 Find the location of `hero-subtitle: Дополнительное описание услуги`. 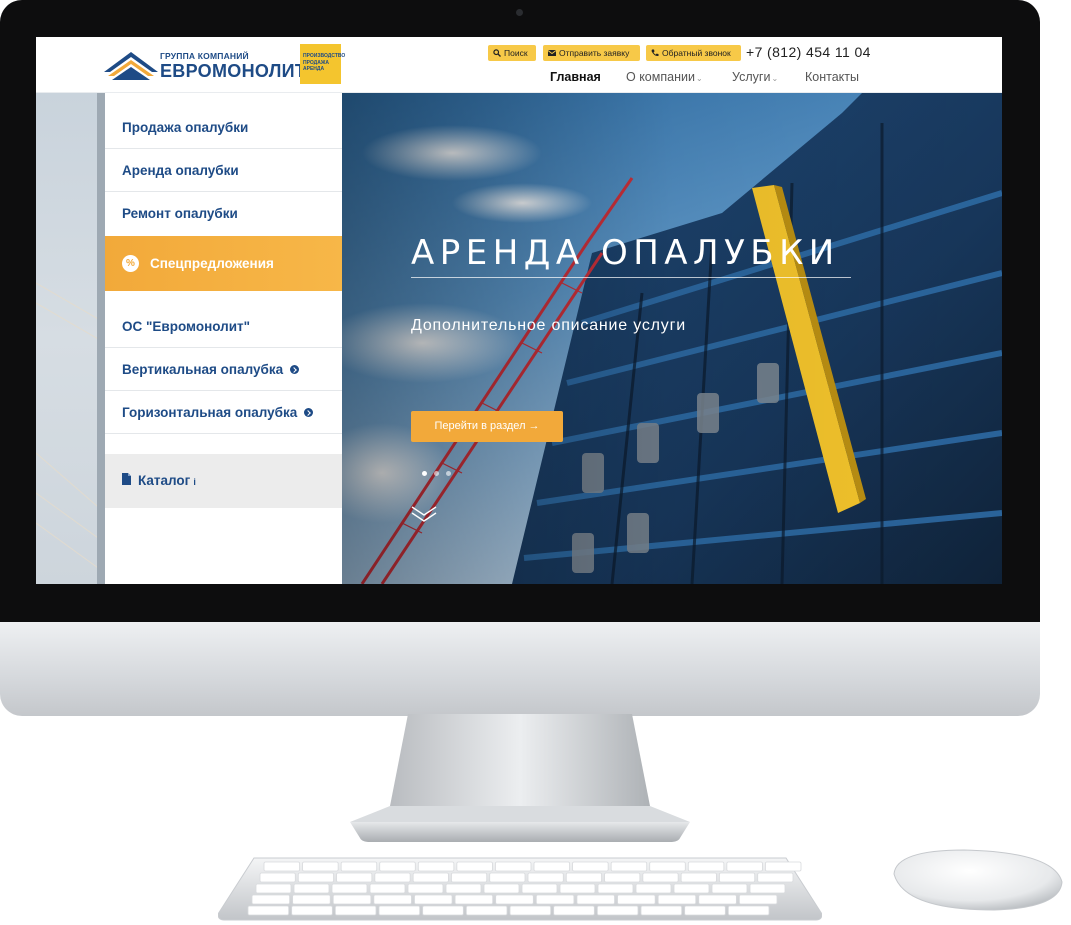

hero-subtitle: Дополнительное описание услуги is located at coordinates (548, 325).